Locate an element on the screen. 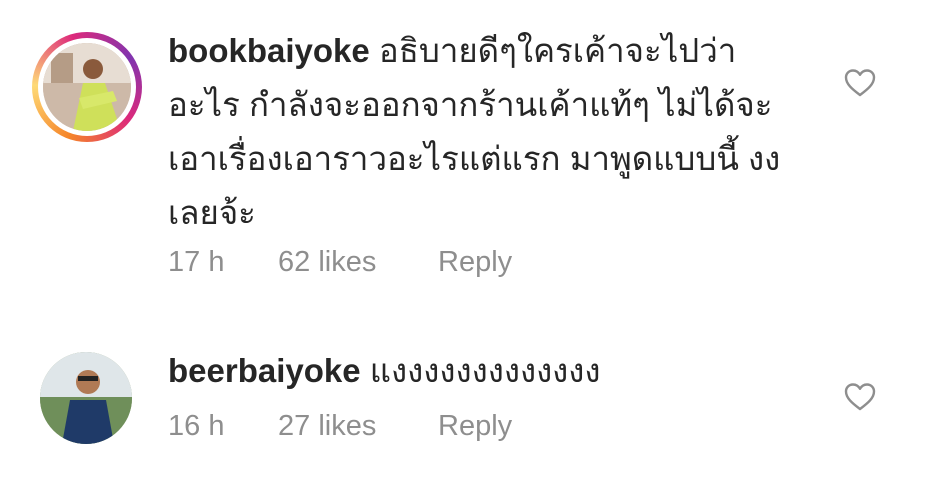 This screenshot has height=488, width=938. comment-meta: 17 h 62 likes Reply is located at coordinates (340, 262).